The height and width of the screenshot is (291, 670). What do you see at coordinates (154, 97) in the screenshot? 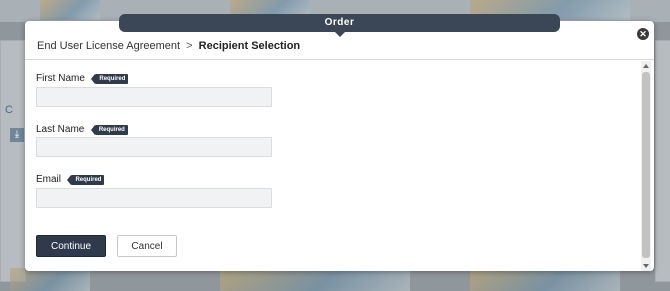
I see `first-name-input` at bounding box center [154, 97].